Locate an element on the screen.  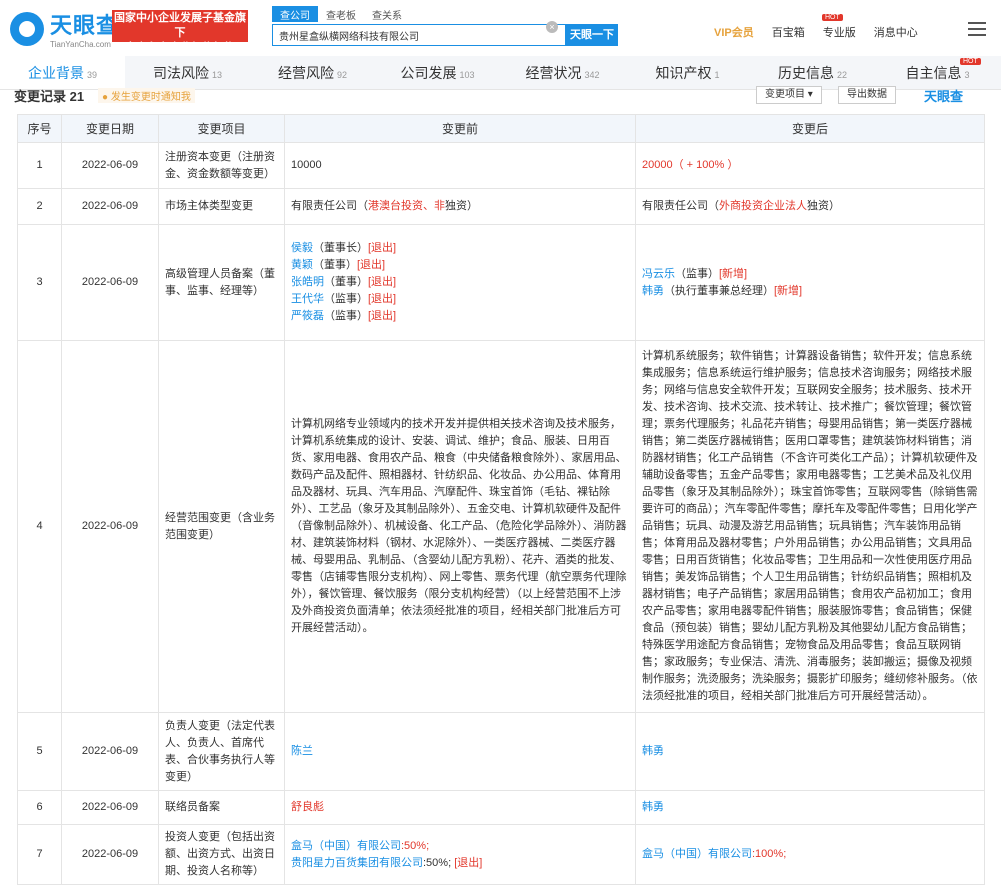
logo-subtitle: TianYanCha.com is located at coordinates (80, 44).